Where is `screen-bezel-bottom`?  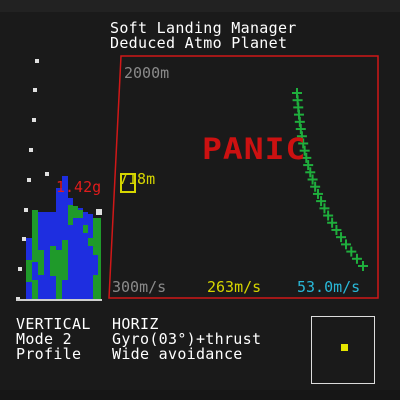
screen-bezel-bottom is located at coordinates (200, 395).